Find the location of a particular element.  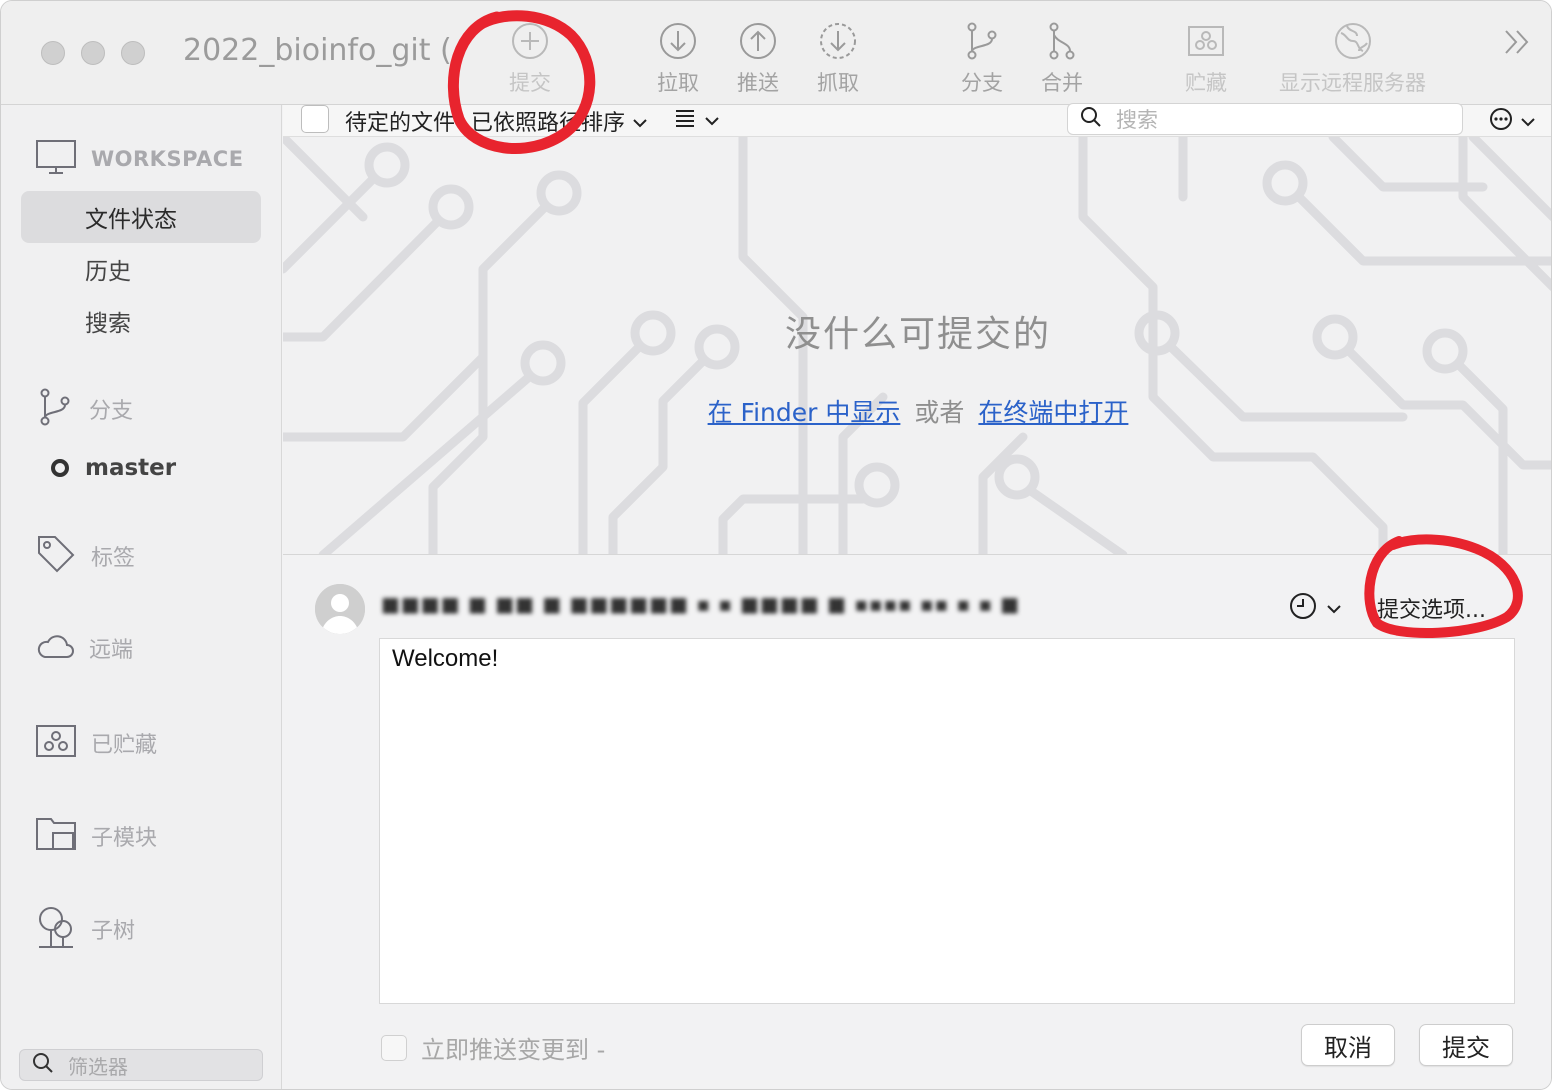

clock-icon is located at coordinates (1303, 608).